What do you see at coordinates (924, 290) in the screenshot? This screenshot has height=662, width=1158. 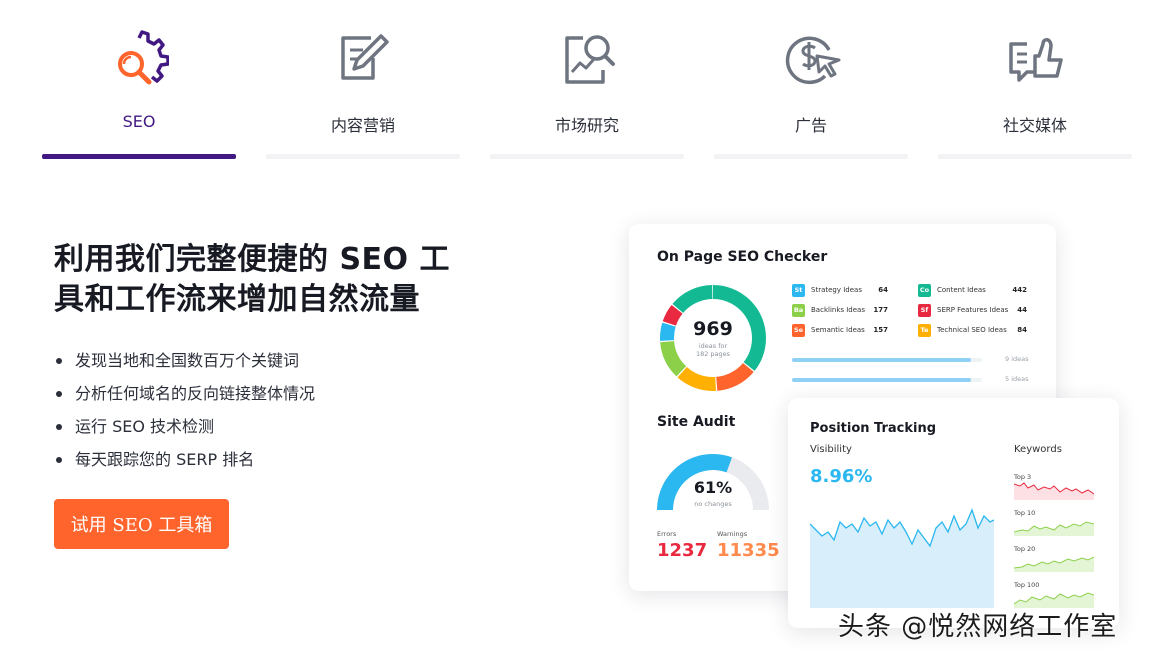 I see `idea-badge: Co` at bounding box center [924, 290].